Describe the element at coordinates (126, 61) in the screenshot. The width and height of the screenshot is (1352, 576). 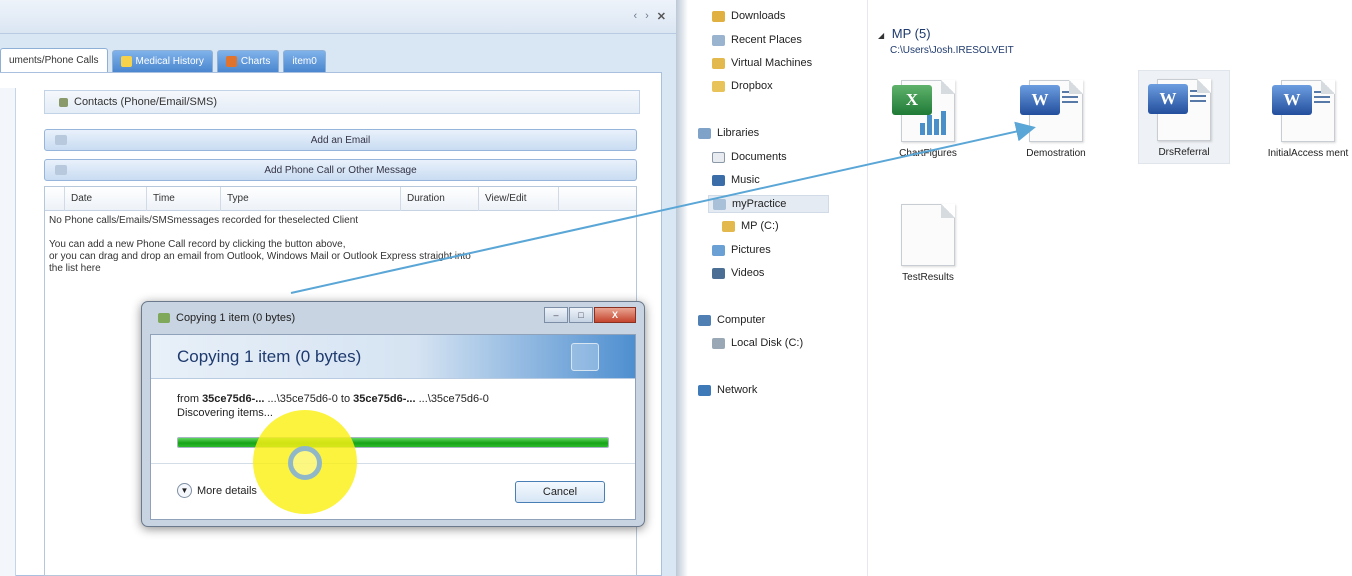
I see `stethoscope-icon` at that location.